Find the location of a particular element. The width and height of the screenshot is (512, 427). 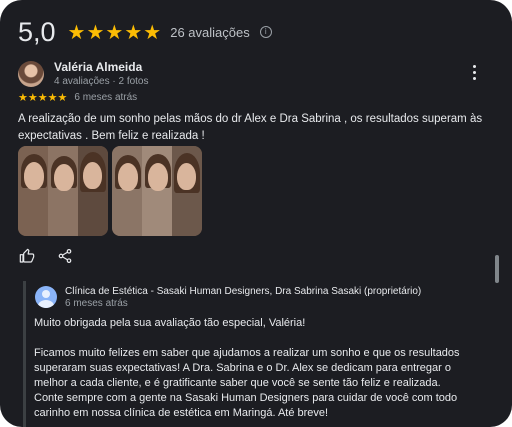

more-vert-icon is located at coordinates (475, 73).